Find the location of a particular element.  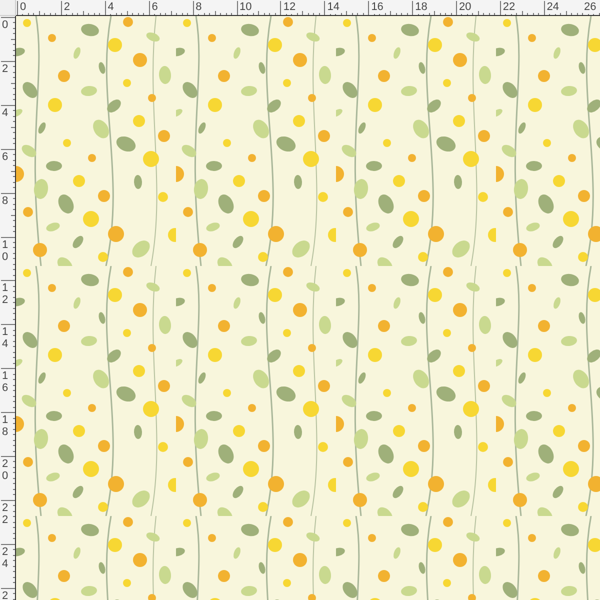

ruler-label: 8 is located at coordinates (198, 7).